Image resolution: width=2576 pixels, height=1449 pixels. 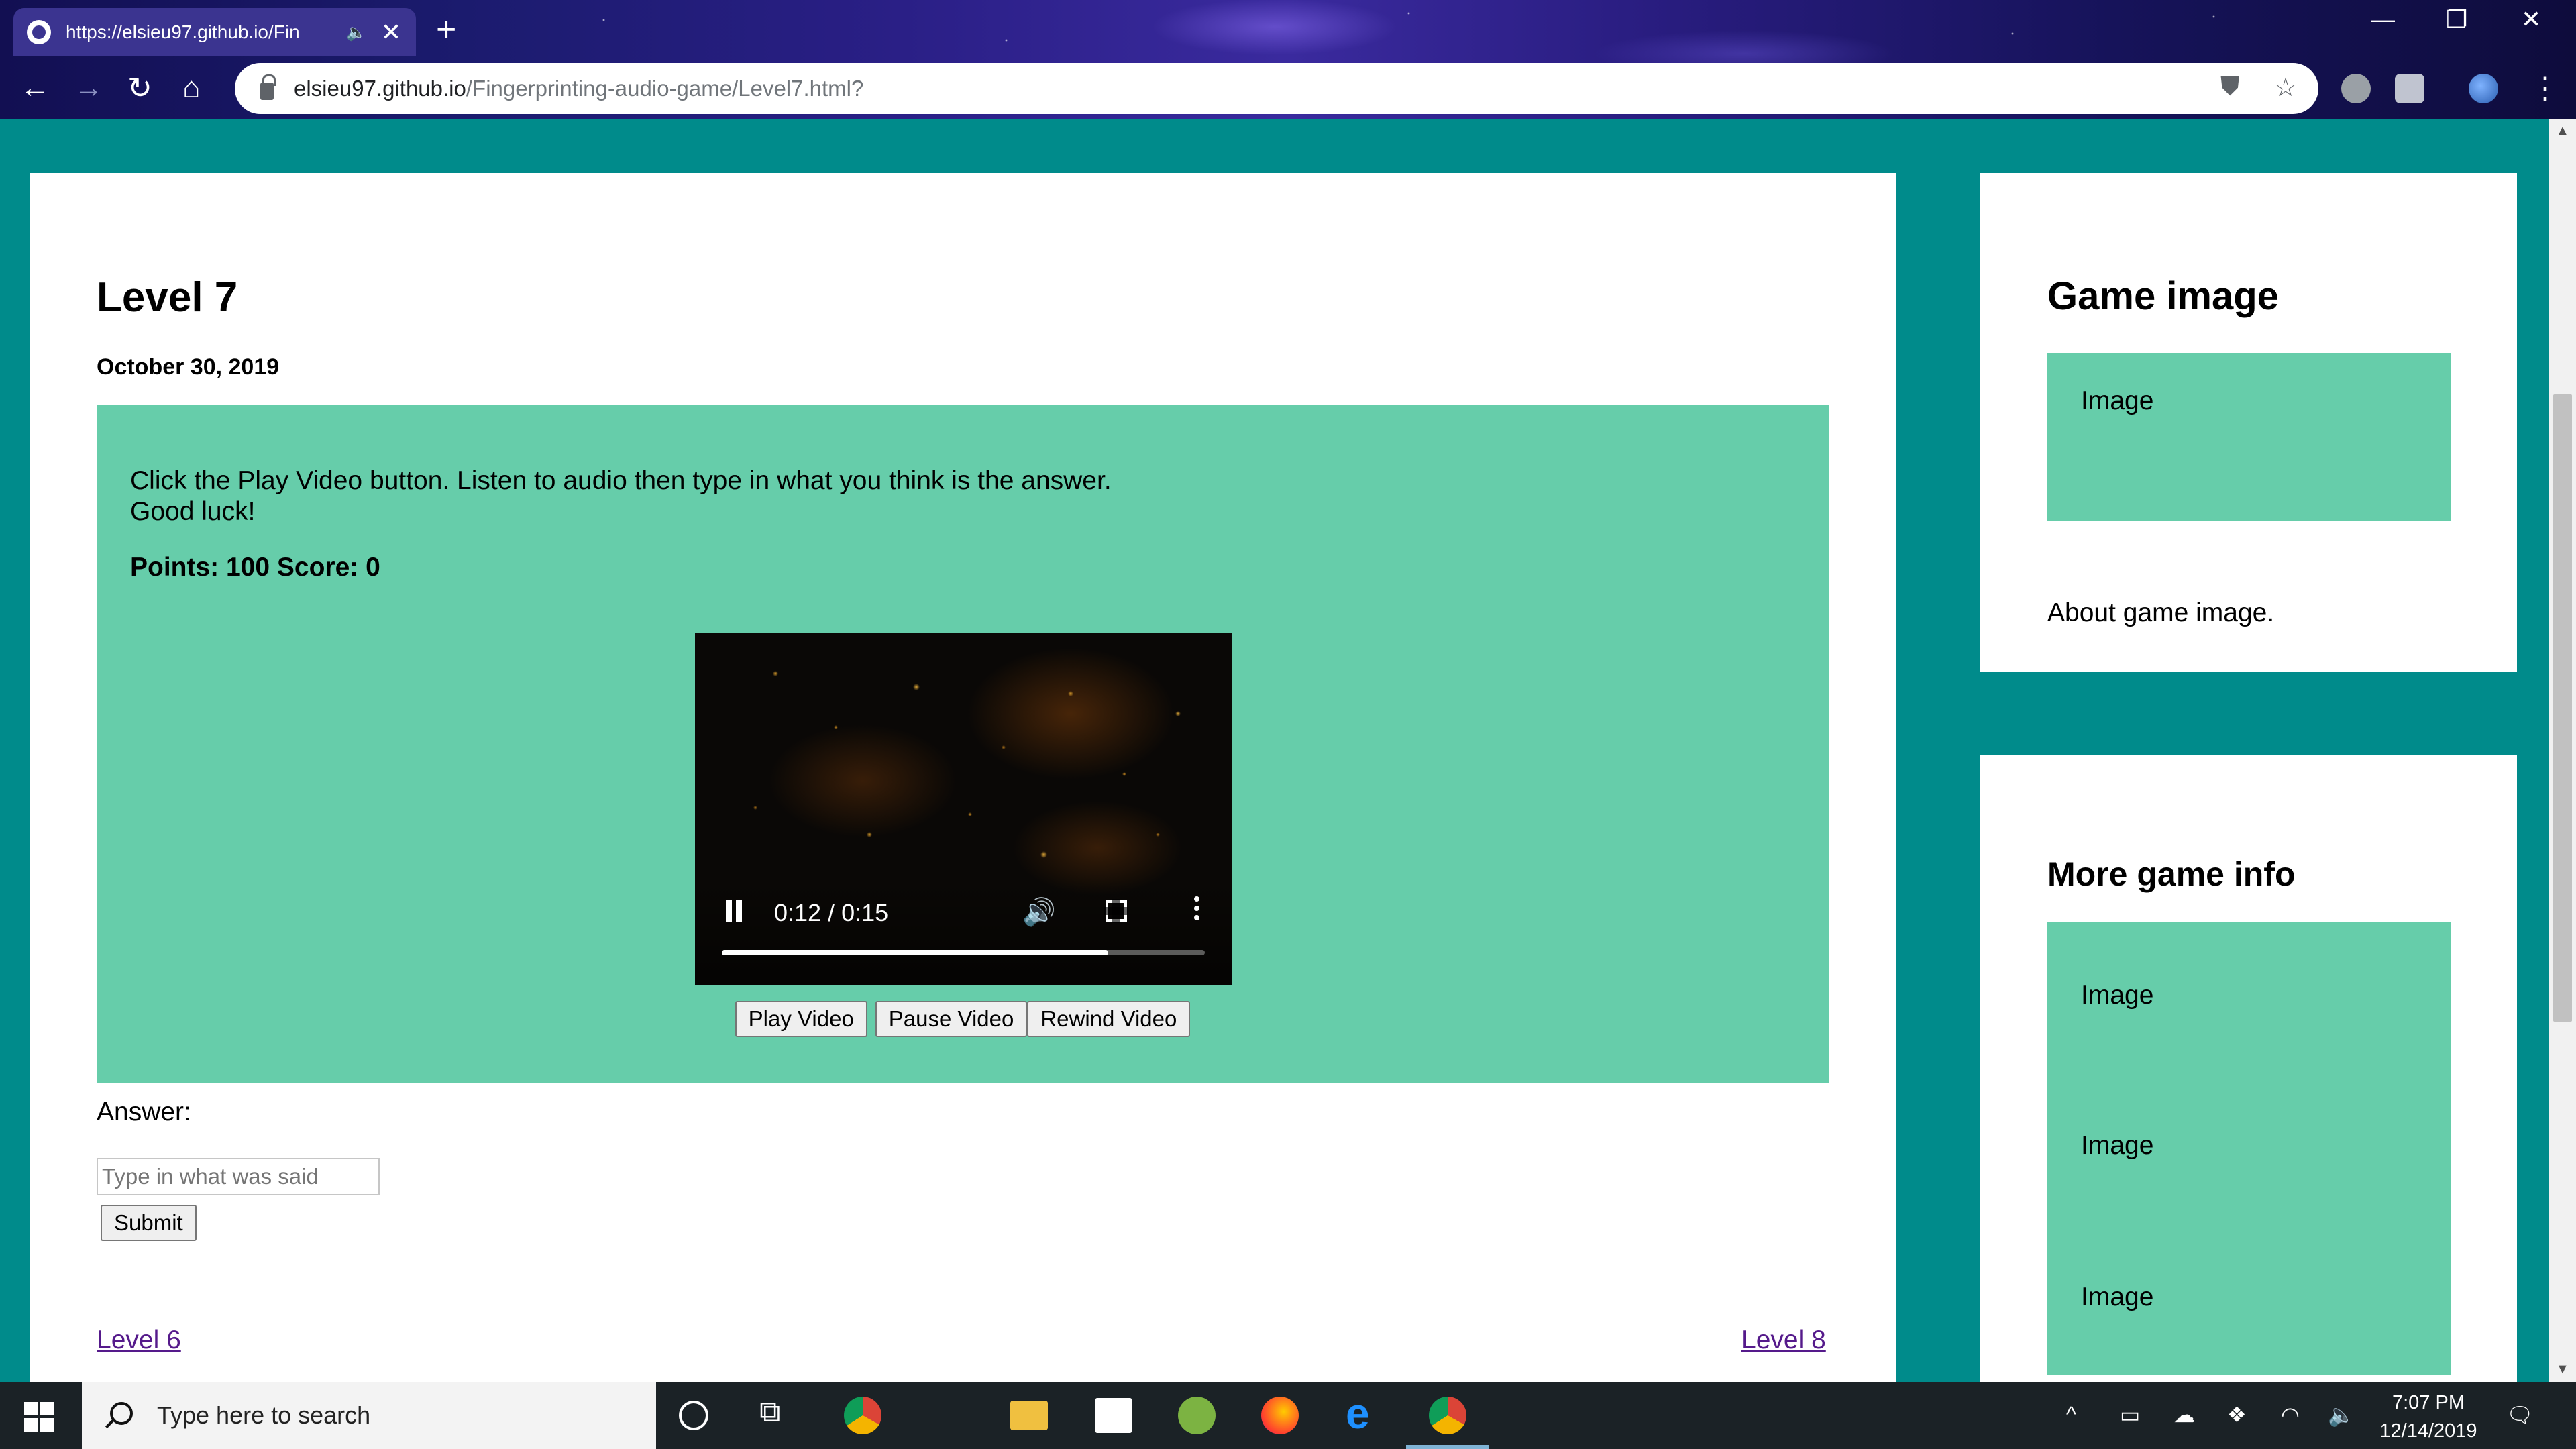 What do you see at coordinates (2383, 19) in the screenshot?
I see `minimize-icon: —` at bounding box center [2383, 19].